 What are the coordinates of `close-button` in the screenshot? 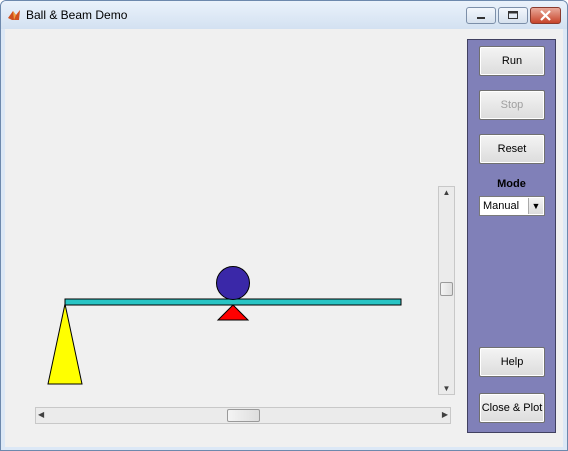 It's located at (545, 15).